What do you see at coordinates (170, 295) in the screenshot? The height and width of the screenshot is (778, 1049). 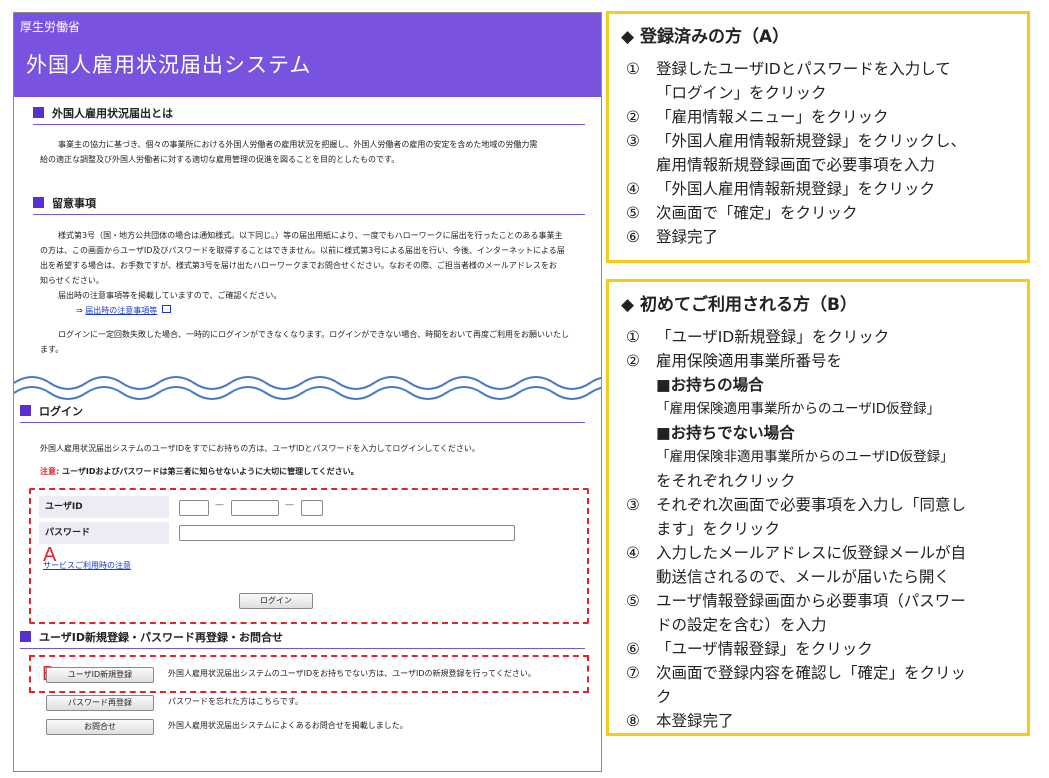 I see `notes-notice: 届出時の注意事項等を掲載していますので、ご確認ください。` at bounding box center [170, 295].